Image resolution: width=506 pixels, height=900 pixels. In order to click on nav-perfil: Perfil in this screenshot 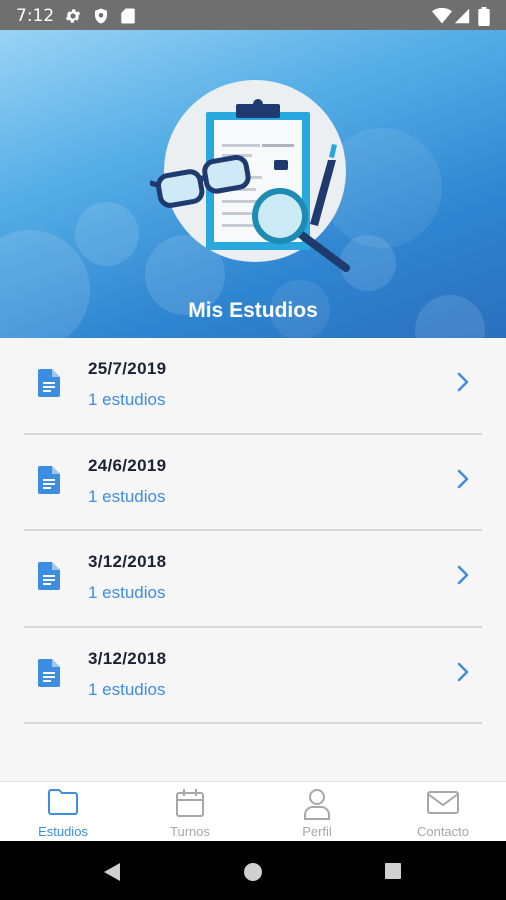, I will do `click(317, 812)`.